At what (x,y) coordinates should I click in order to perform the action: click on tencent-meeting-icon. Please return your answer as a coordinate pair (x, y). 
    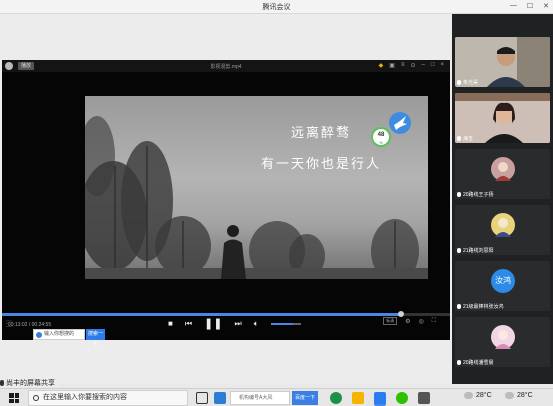
    Looking at the image, I should click on (380, 398).